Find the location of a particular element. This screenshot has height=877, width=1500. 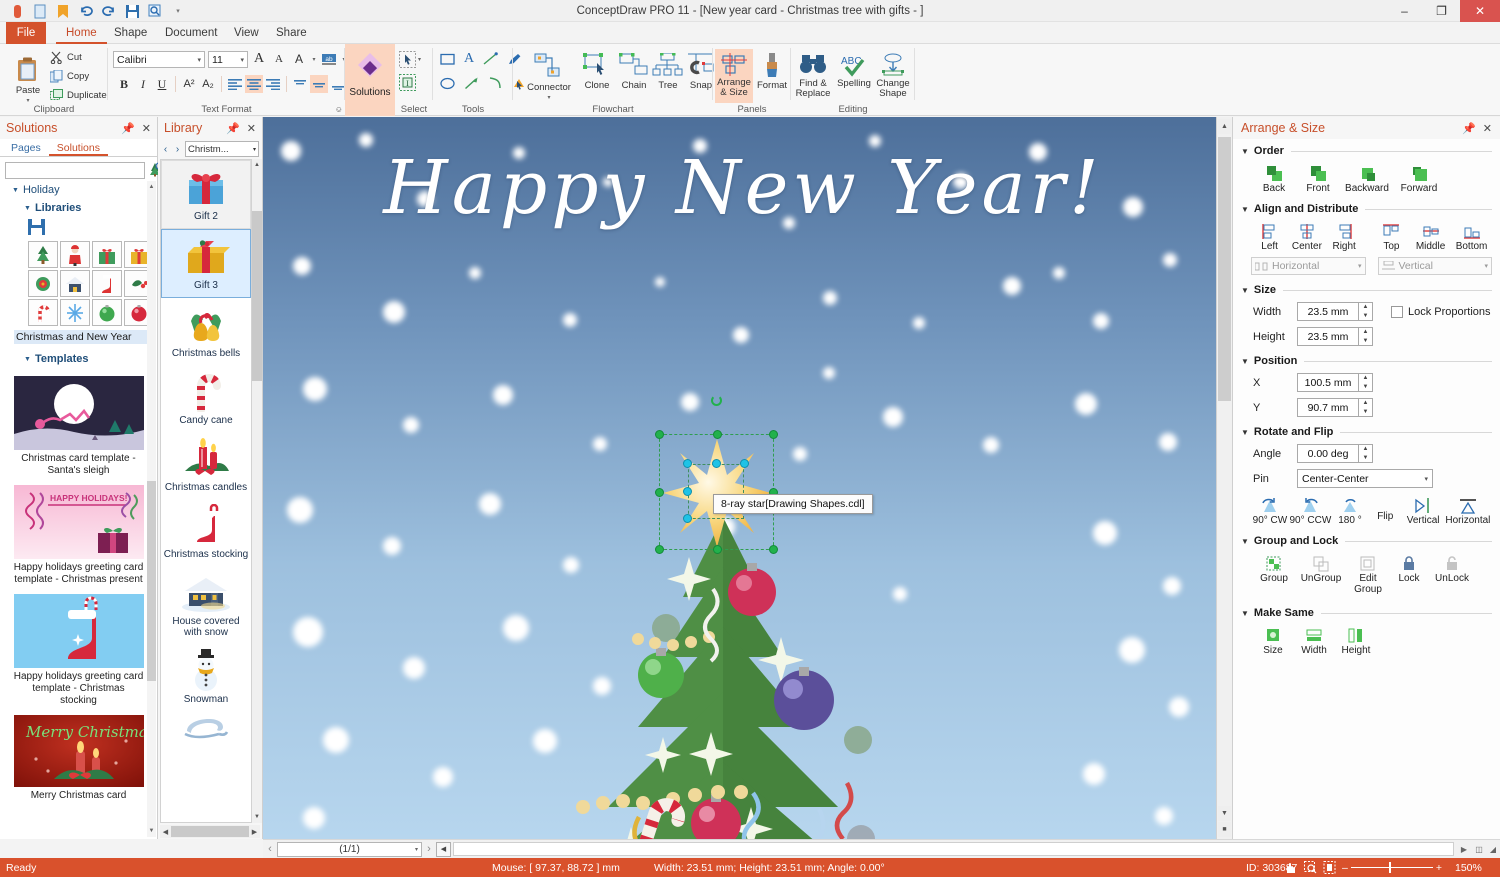

text-select-tool-button: I is located at coordinates (407, 84).